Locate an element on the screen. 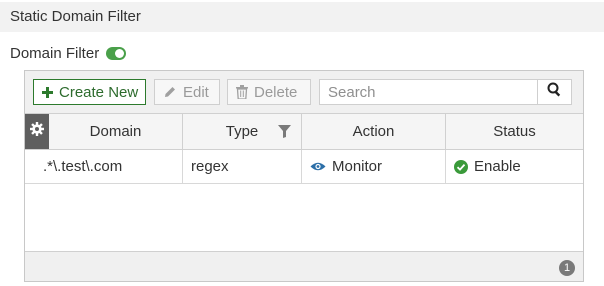 This screenshot has width=604, height=286. domain-filter-label: Domain Filter is located at coordinates (55, 53).